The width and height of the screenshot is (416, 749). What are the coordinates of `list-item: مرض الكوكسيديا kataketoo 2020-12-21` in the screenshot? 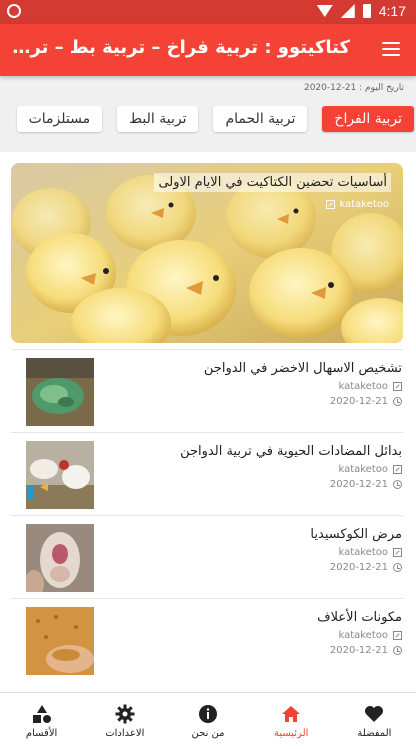 It's located at (207, 556).